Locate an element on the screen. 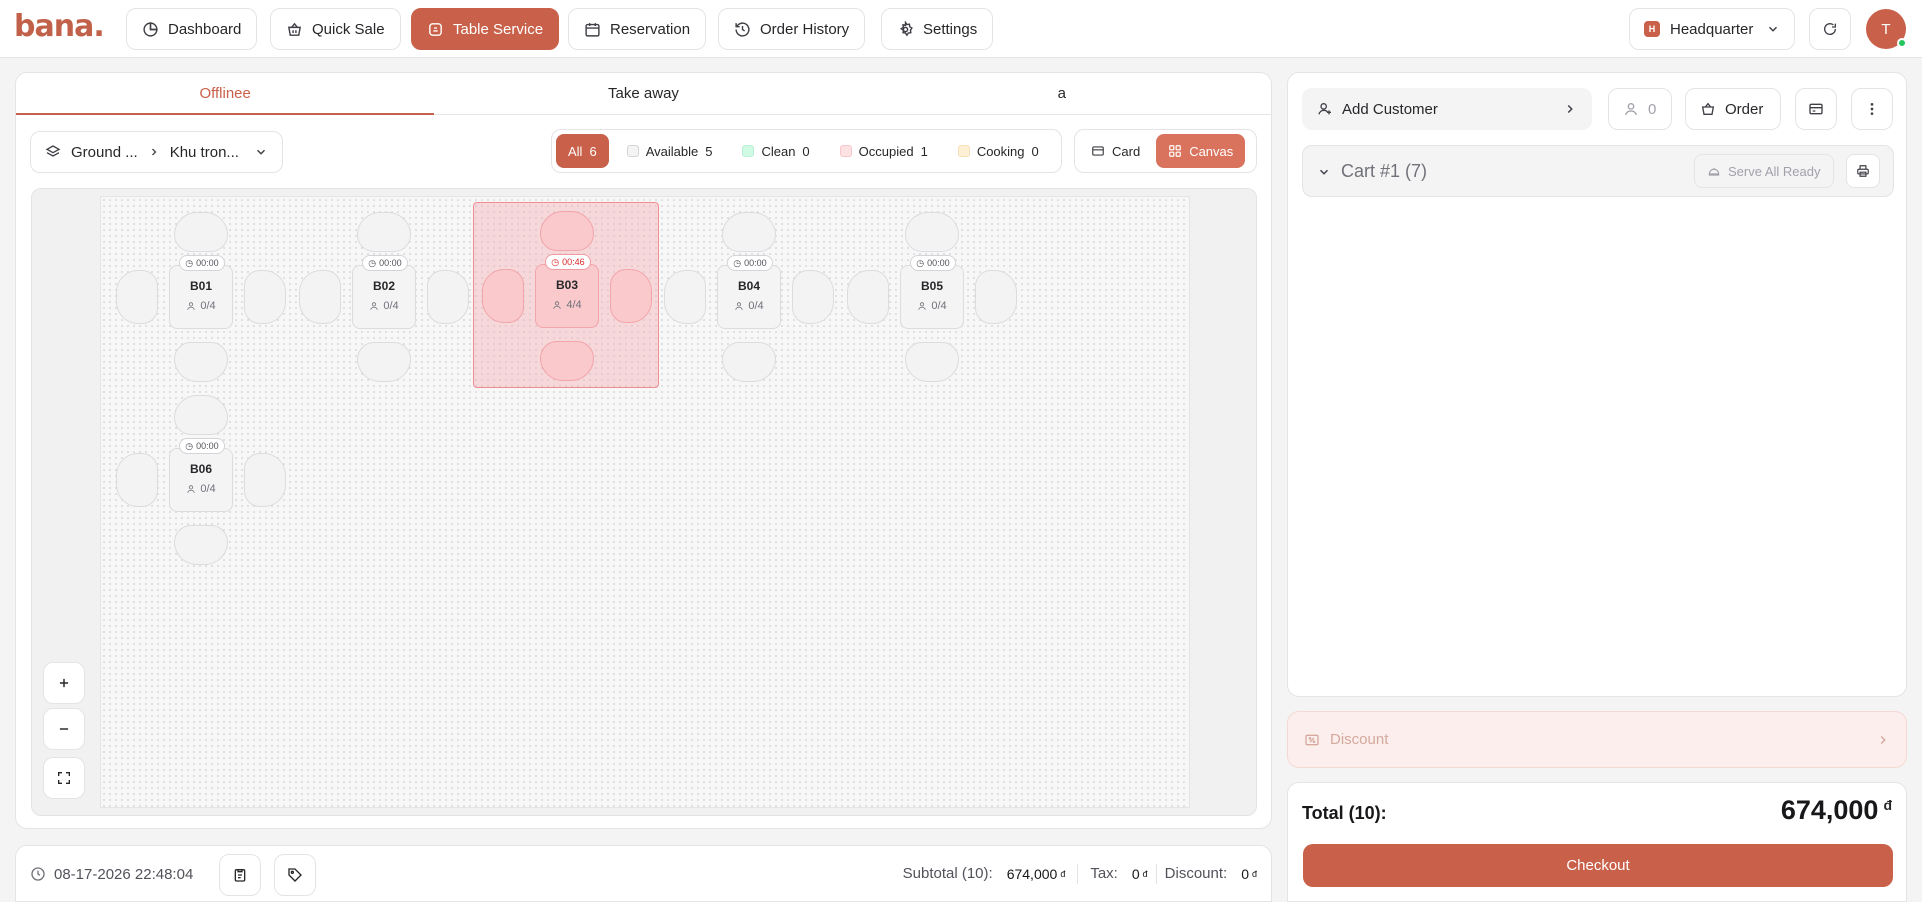  discount-label: Discount: is located at coordinates (1196, 873).